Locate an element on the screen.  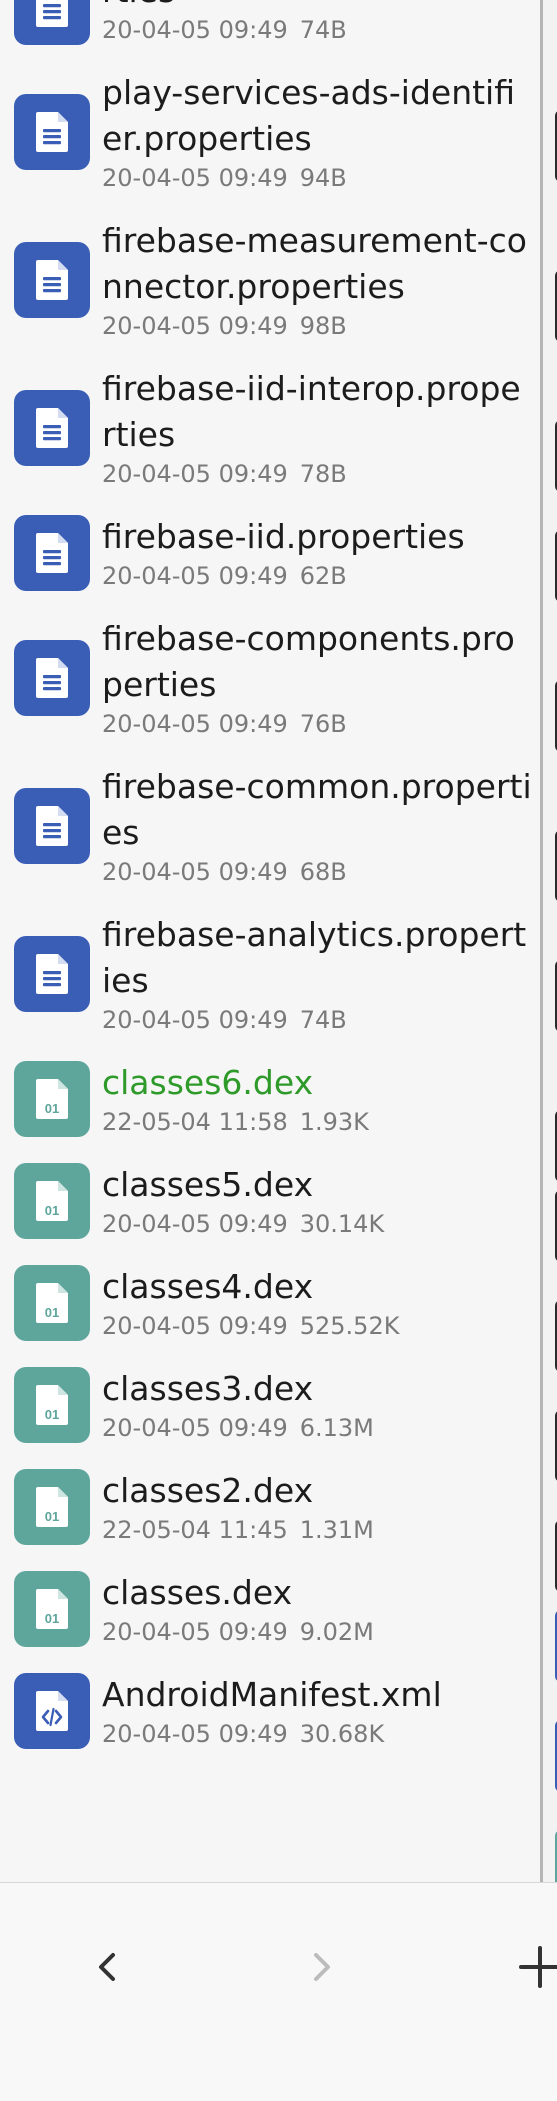
file-list-item: 01 classes6.dex 22-05-04 11:58 1.93K is located at coordinates (270, 1099).